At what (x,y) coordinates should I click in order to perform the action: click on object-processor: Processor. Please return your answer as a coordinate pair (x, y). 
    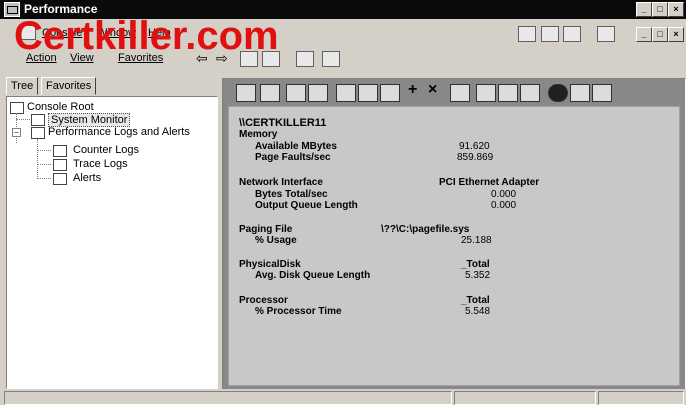
    Looking at the image, I should click on (263, 300).